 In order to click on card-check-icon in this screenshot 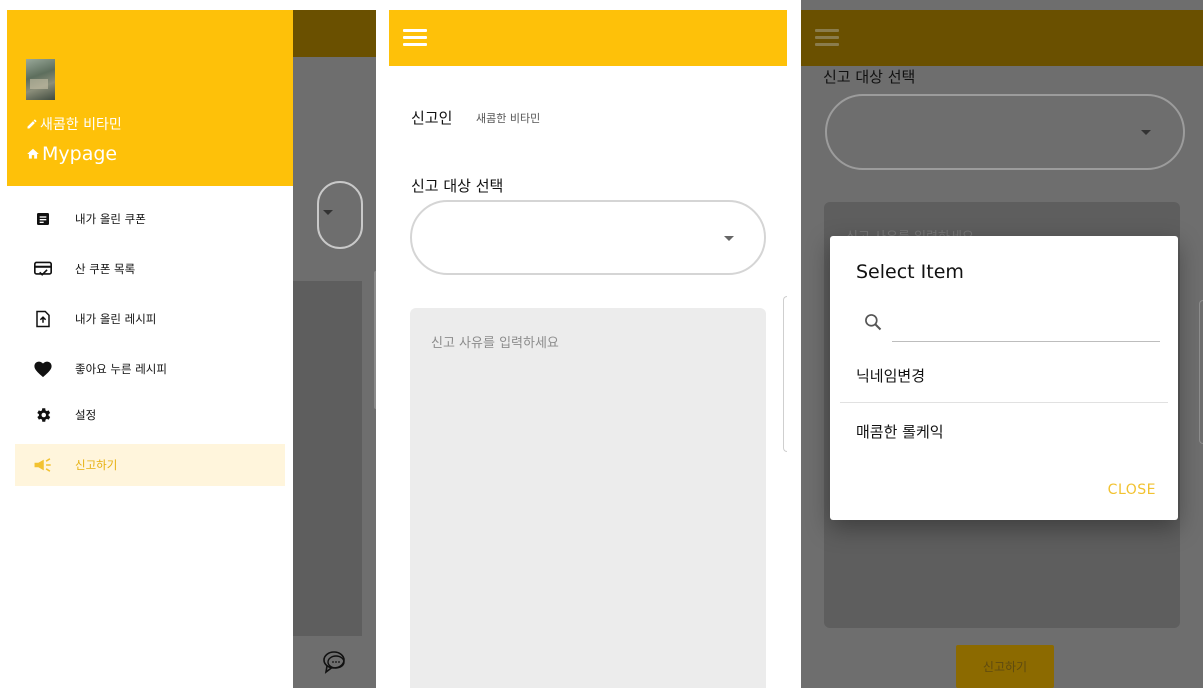, I will do `click(43, 269)`.